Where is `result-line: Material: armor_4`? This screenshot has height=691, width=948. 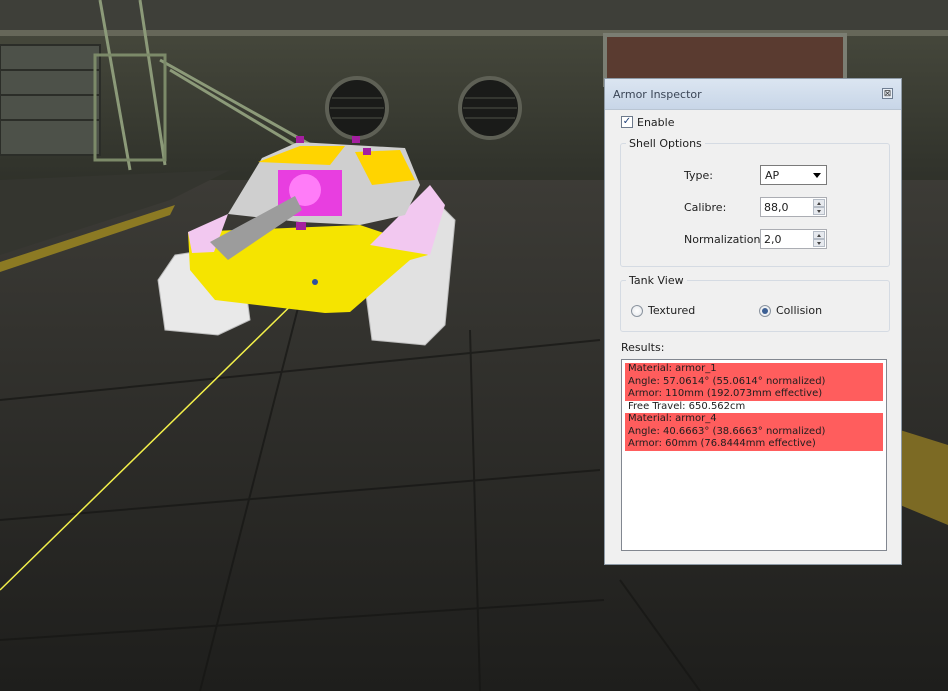 result-line: Material: armor_4 is located at coordinates (672, 418).